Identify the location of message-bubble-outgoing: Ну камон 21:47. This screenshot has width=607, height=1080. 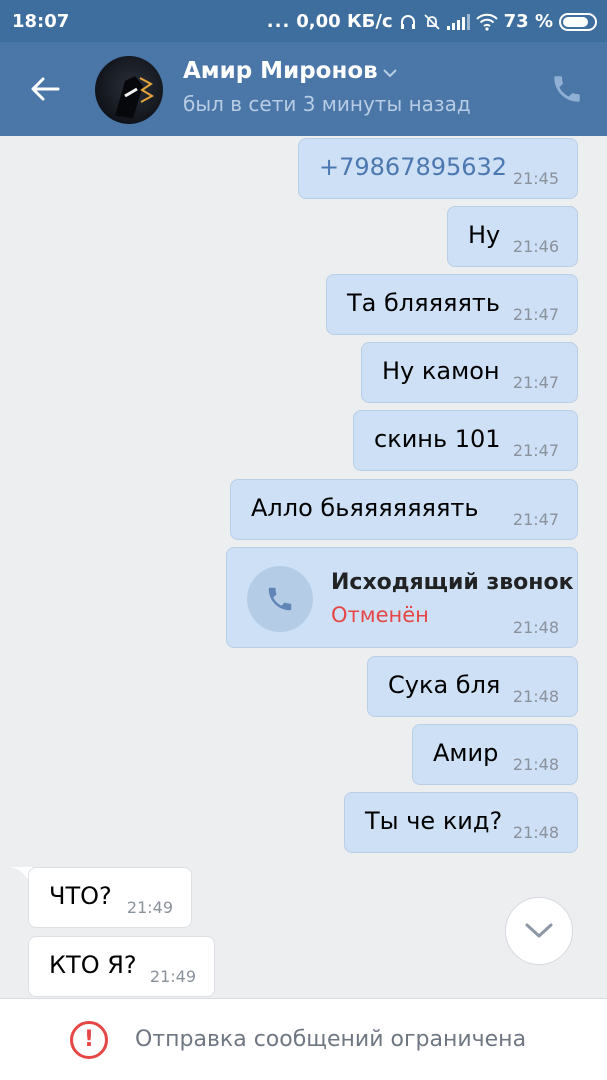
(469, 372).